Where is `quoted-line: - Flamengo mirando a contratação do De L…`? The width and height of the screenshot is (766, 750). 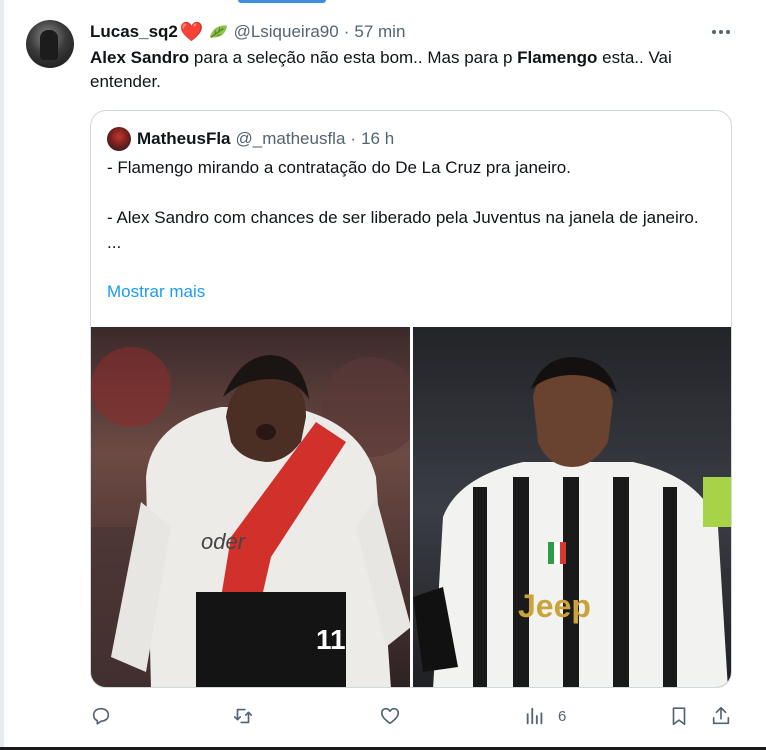
quoted-line: - Flamengo mirando a contratação do De L… is located at coordinates (339, 167).